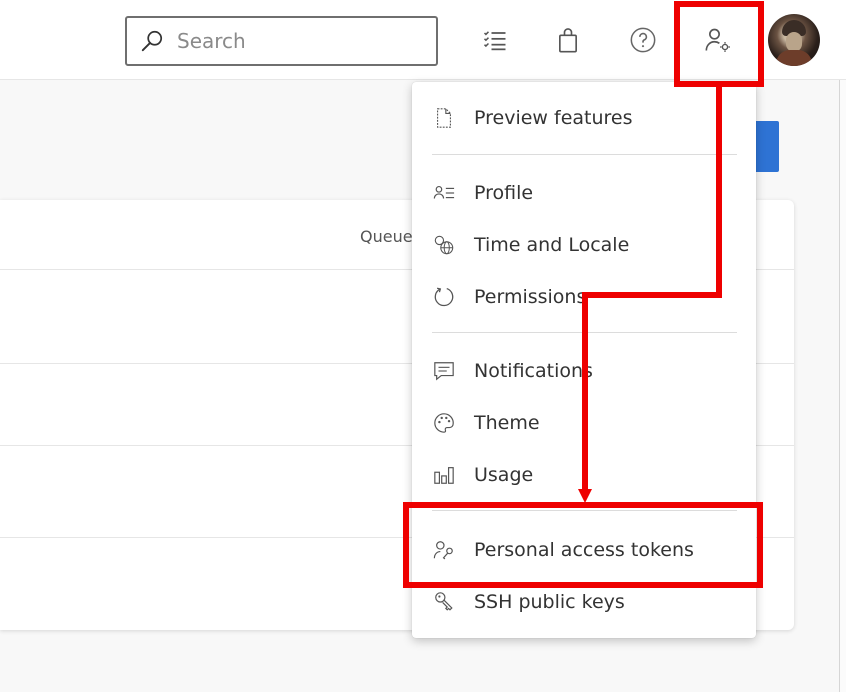 This screenshot has height=692, width=846. Describe the element at coordinates (549, 602) in the screenshot. I see `menu-item-label: SSH public keys` at that location.